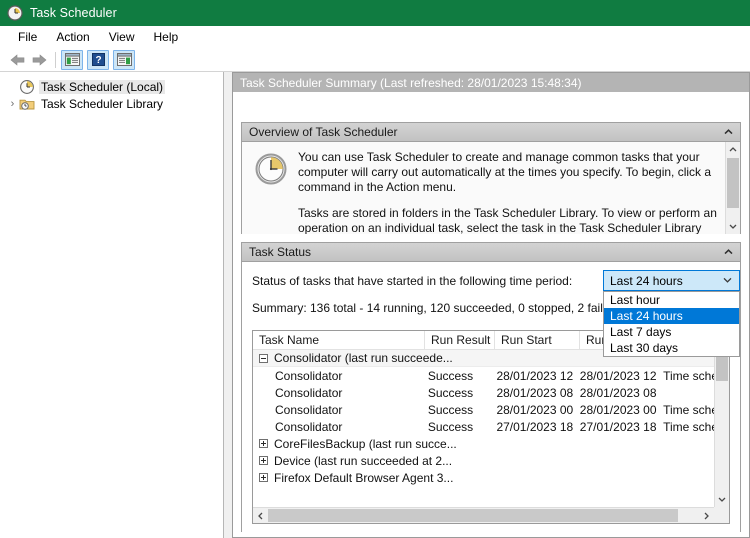 The width and height of the screenshot is (750, 538). Describe the element at coordinates (102, 103) in the screenshot. I see `sidebar-item-label-library: Task Scheduler Library` at that location.